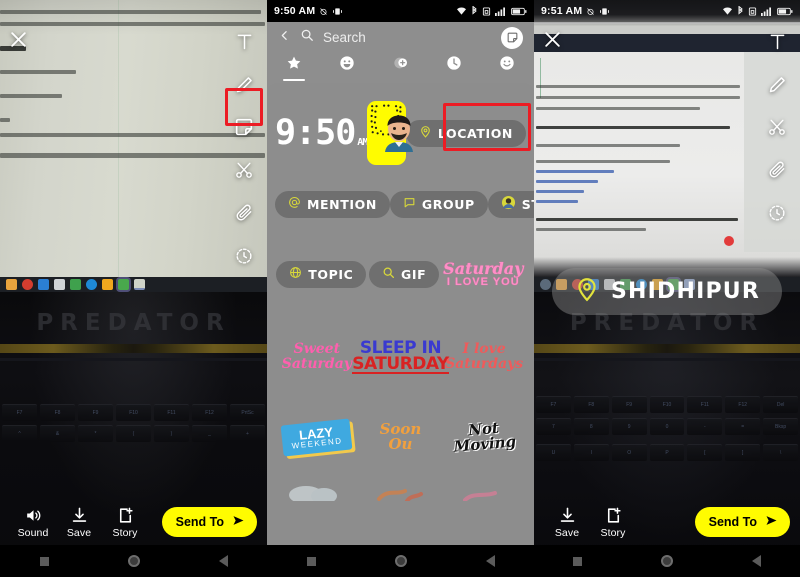 This screenshot has width=800, height=577. What do you see at coordinates (567, 515) in the screenshot?
I see `download-icon` at bounding box center [567, 515].